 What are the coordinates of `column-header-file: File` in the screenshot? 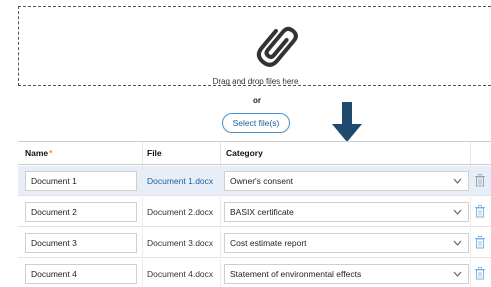 It's located at (154, 153).